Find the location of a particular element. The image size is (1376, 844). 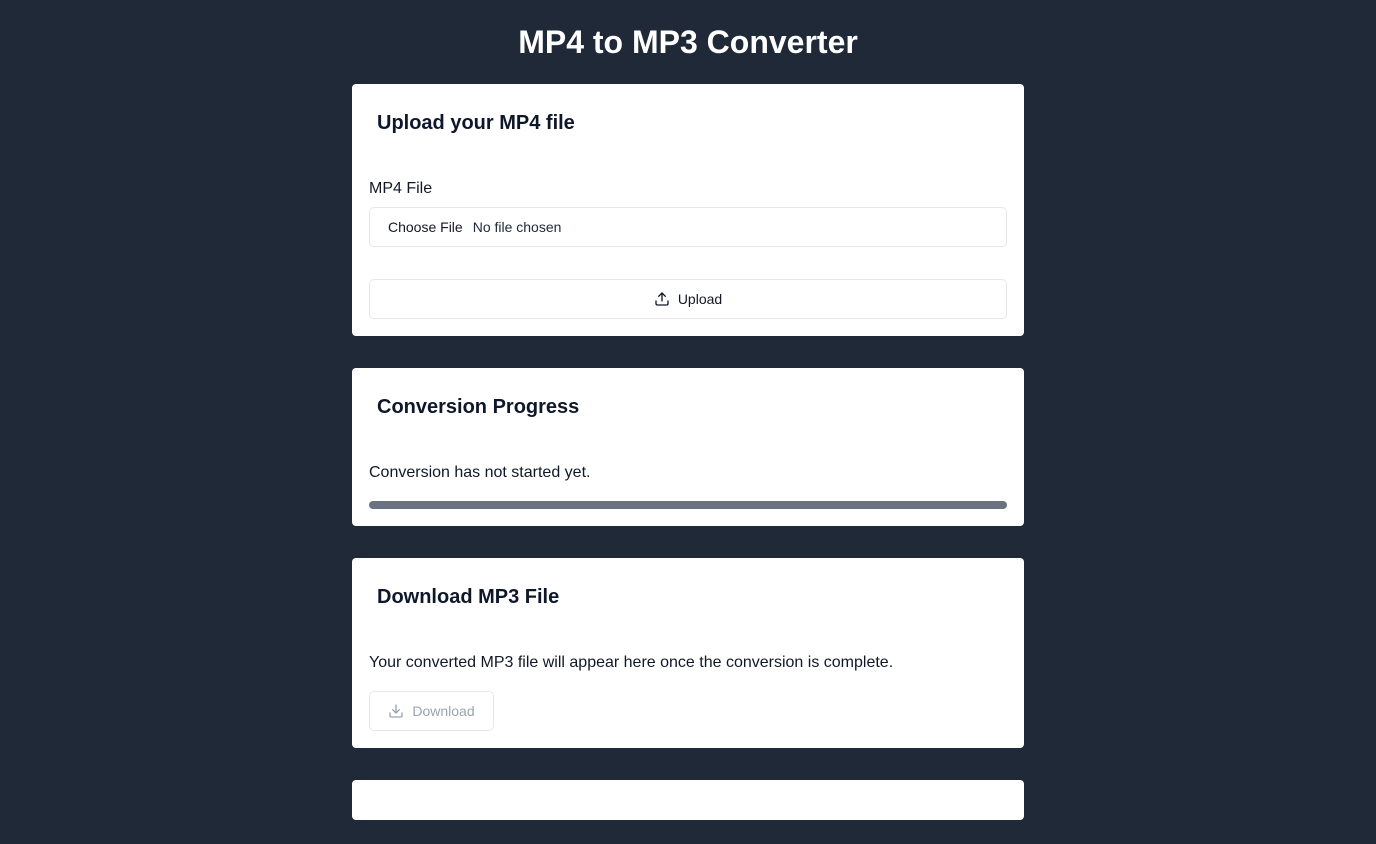

upload-button-label: Upload is located at coordinates (700, 299).